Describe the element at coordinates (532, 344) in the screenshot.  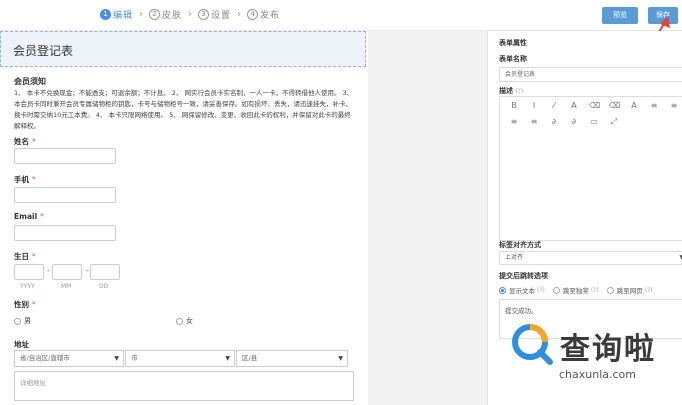
I see `watermark-logo-icon` at that location.